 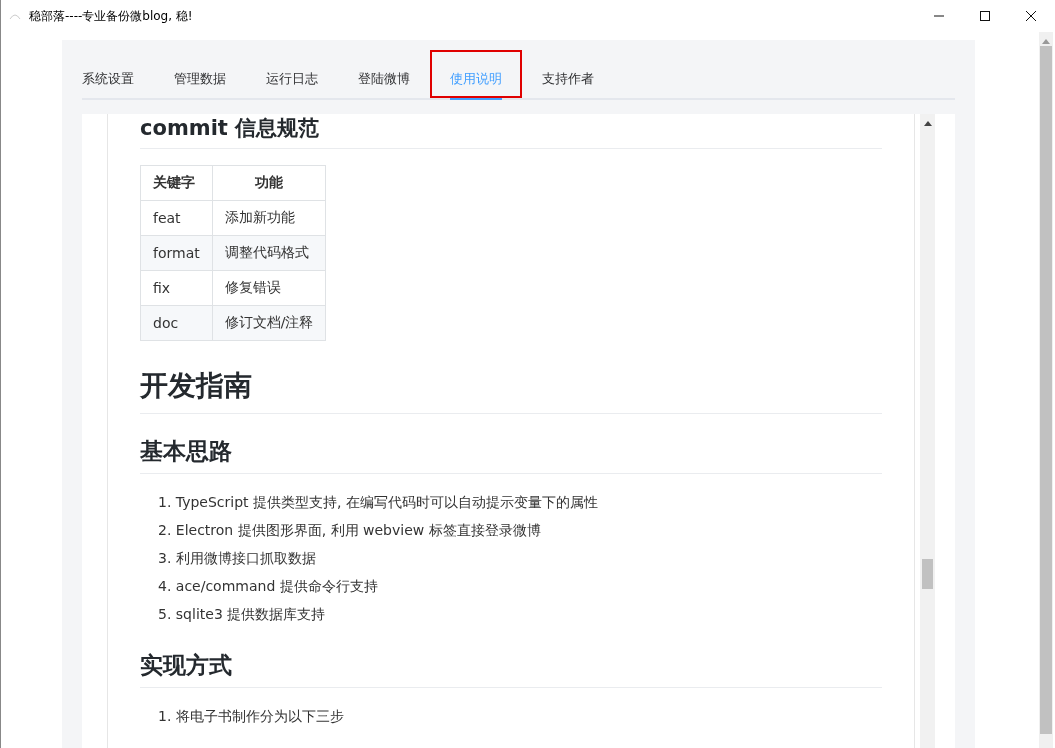 What do you see at coordinates (268, 586) in the screenshot?
I see `list-item: 4. ace/command 提供命令行支持` at bounding box center [268, 586].